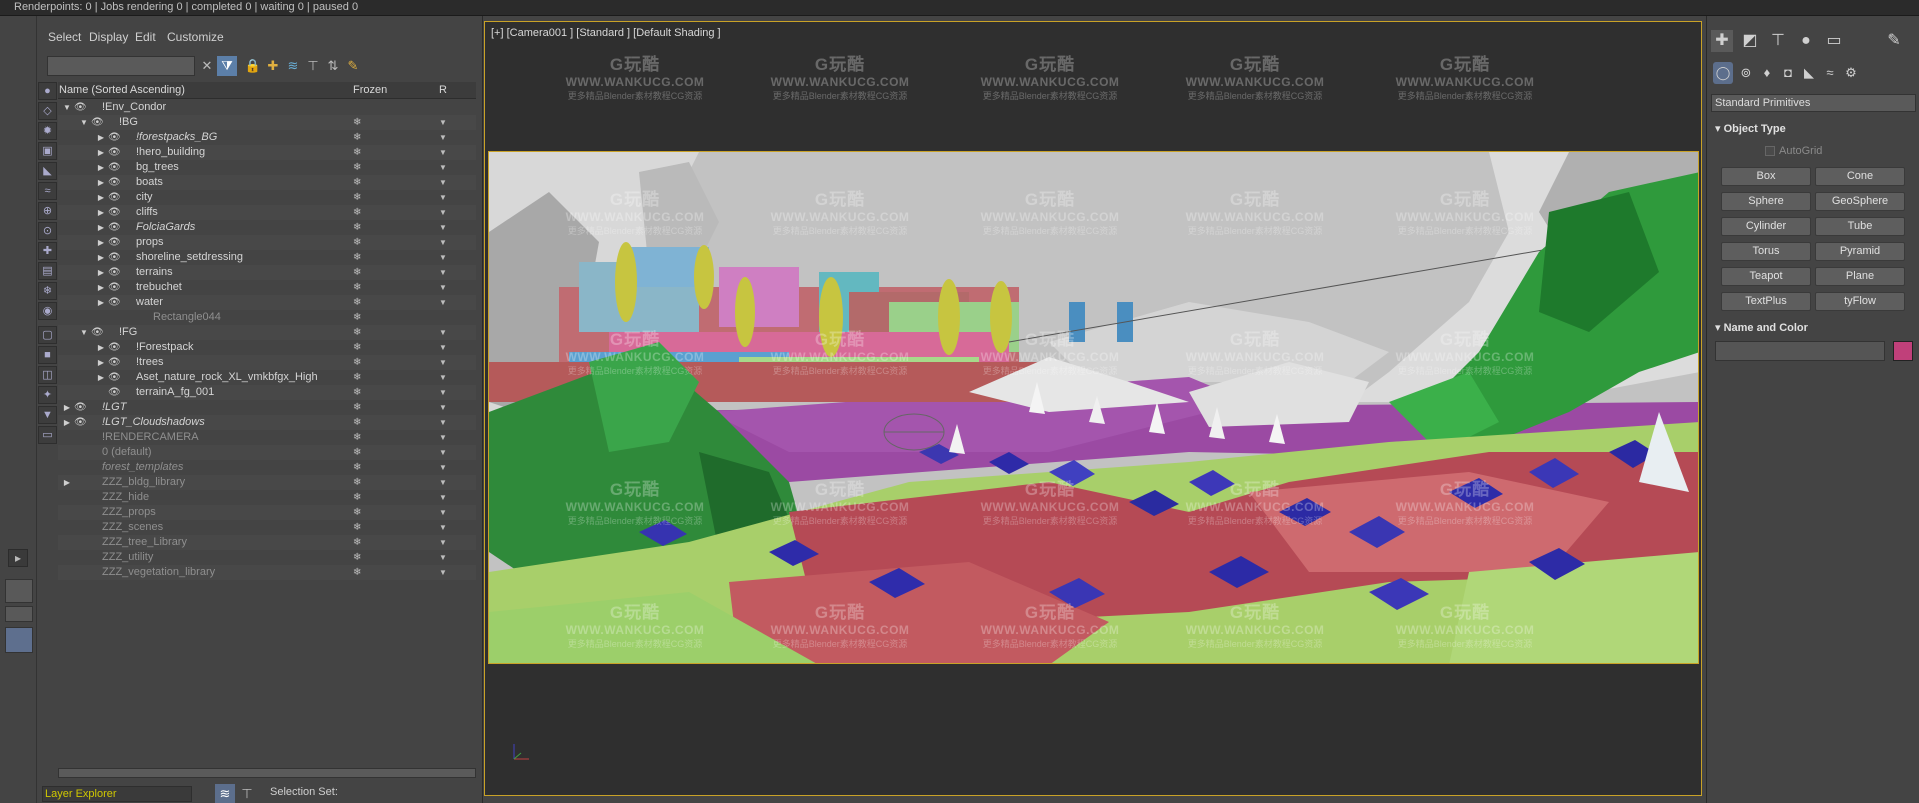 The height and width of the screenshot is (803, 1919). What do you see at coordinates (1750, 41) in the screenshot?
I see `modify-tab-icon: ◩` at bounding box center [1750, 41].